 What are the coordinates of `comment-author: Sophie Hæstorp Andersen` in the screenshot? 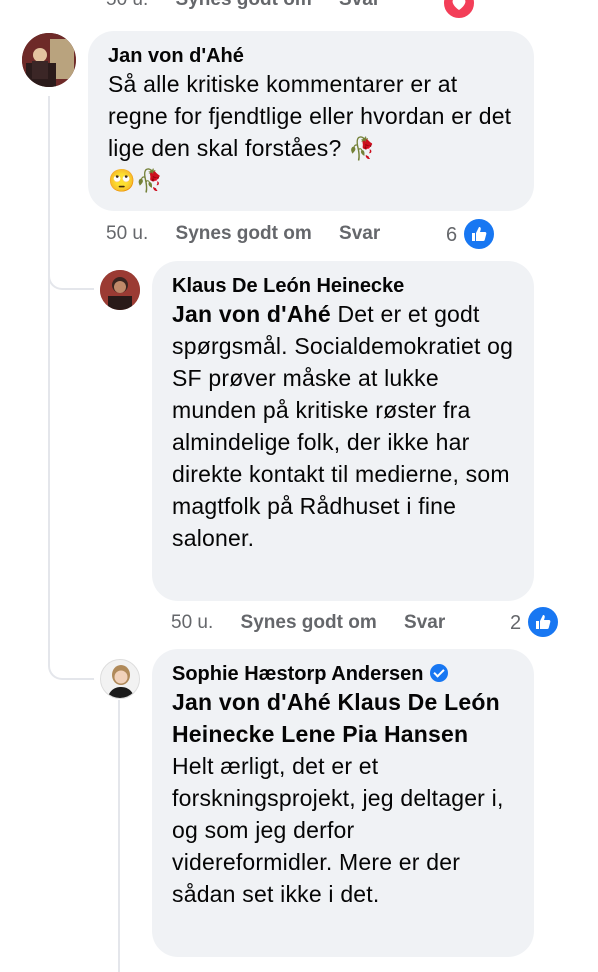 It's located at (310, 674).